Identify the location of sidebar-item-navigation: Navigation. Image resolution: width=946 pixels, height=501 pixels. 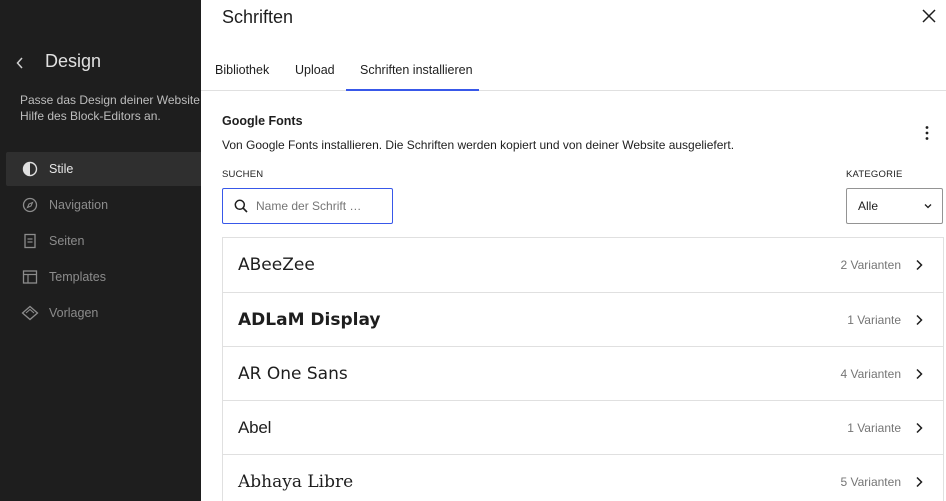
(103, 205).